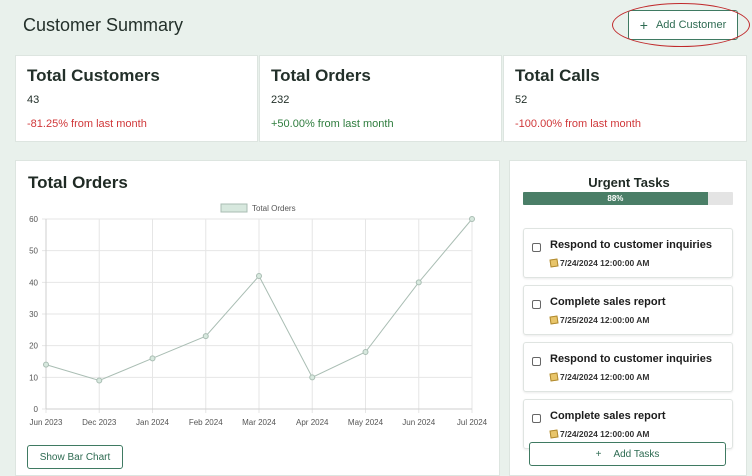  I want to click on stat-value: 52, so click(521, 100).